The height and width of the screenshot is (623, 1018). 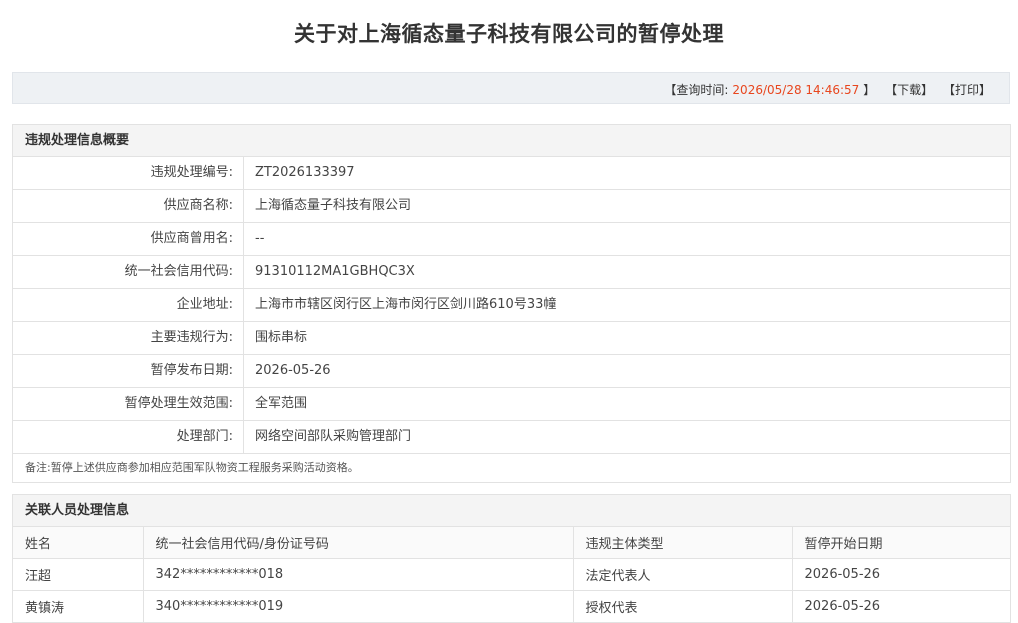 I want to click on info-label: 企业地址:, so click(x=128, y=305).